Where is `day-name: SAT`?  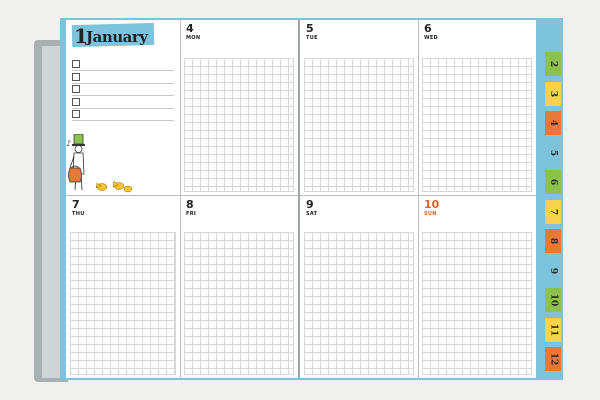 day-name: SAT is located at coordinates (312, 214).